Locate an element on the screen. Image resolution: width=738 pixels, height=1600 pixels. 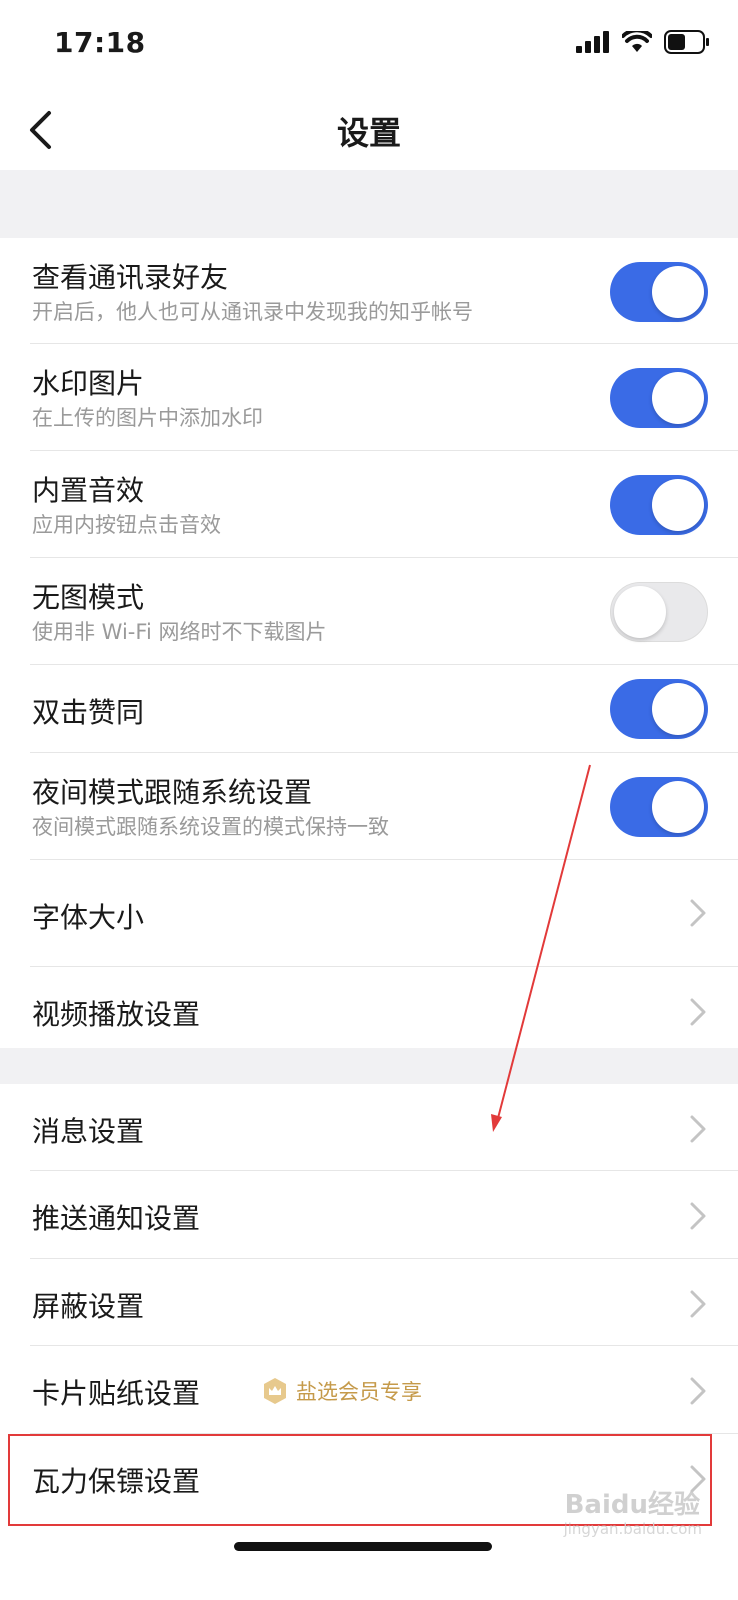
status-bar: 17:18 is located at coordinates (369, 45).